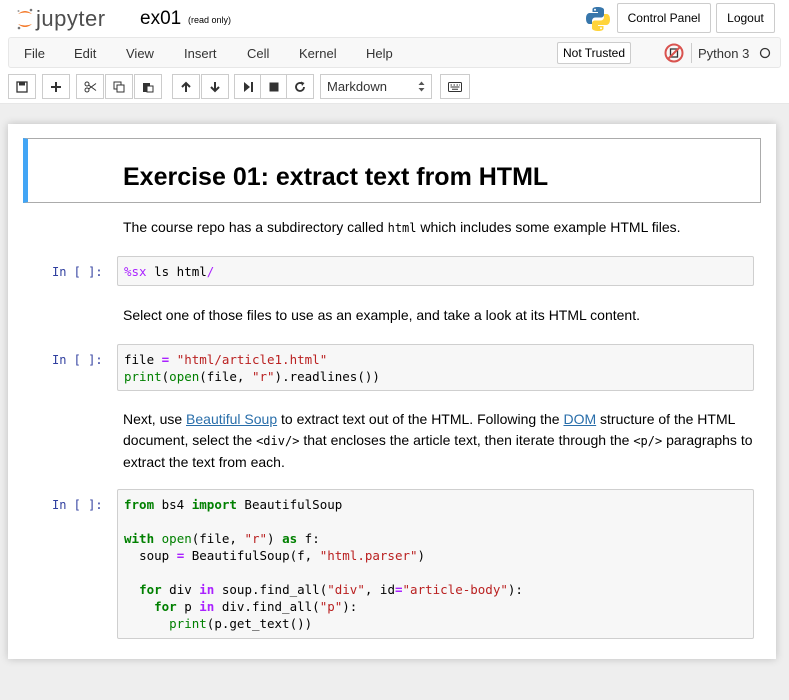 The height and width of the screenshot is (700, 789). Describe the element at coordinates (594, 53) in the screenshot. I see `not-trusted-button: Not Trusted` at that location.